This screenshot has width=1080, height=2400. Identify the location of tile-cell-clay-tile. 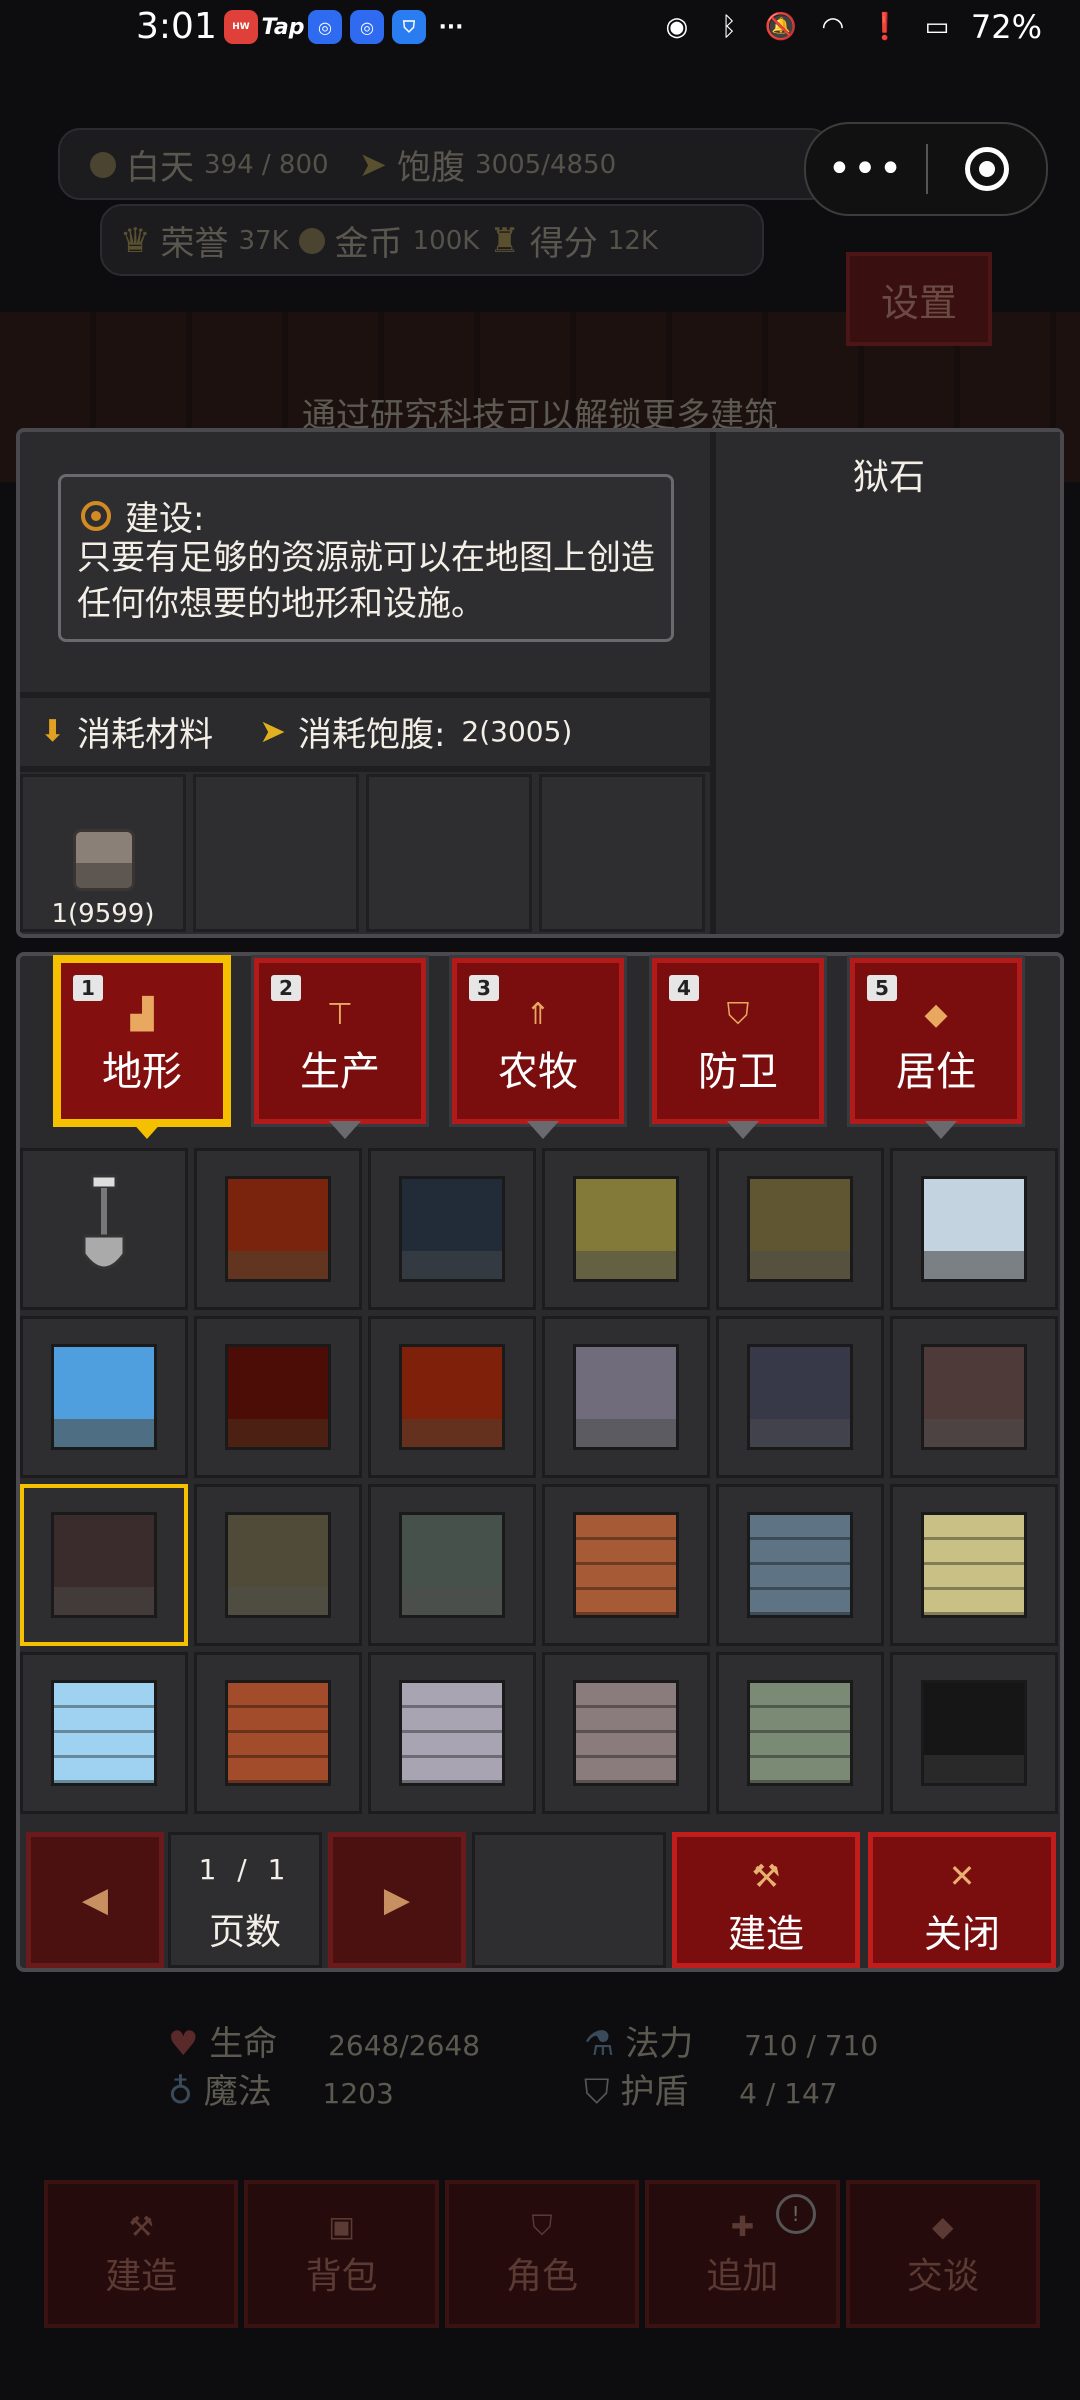
(452, 1397).